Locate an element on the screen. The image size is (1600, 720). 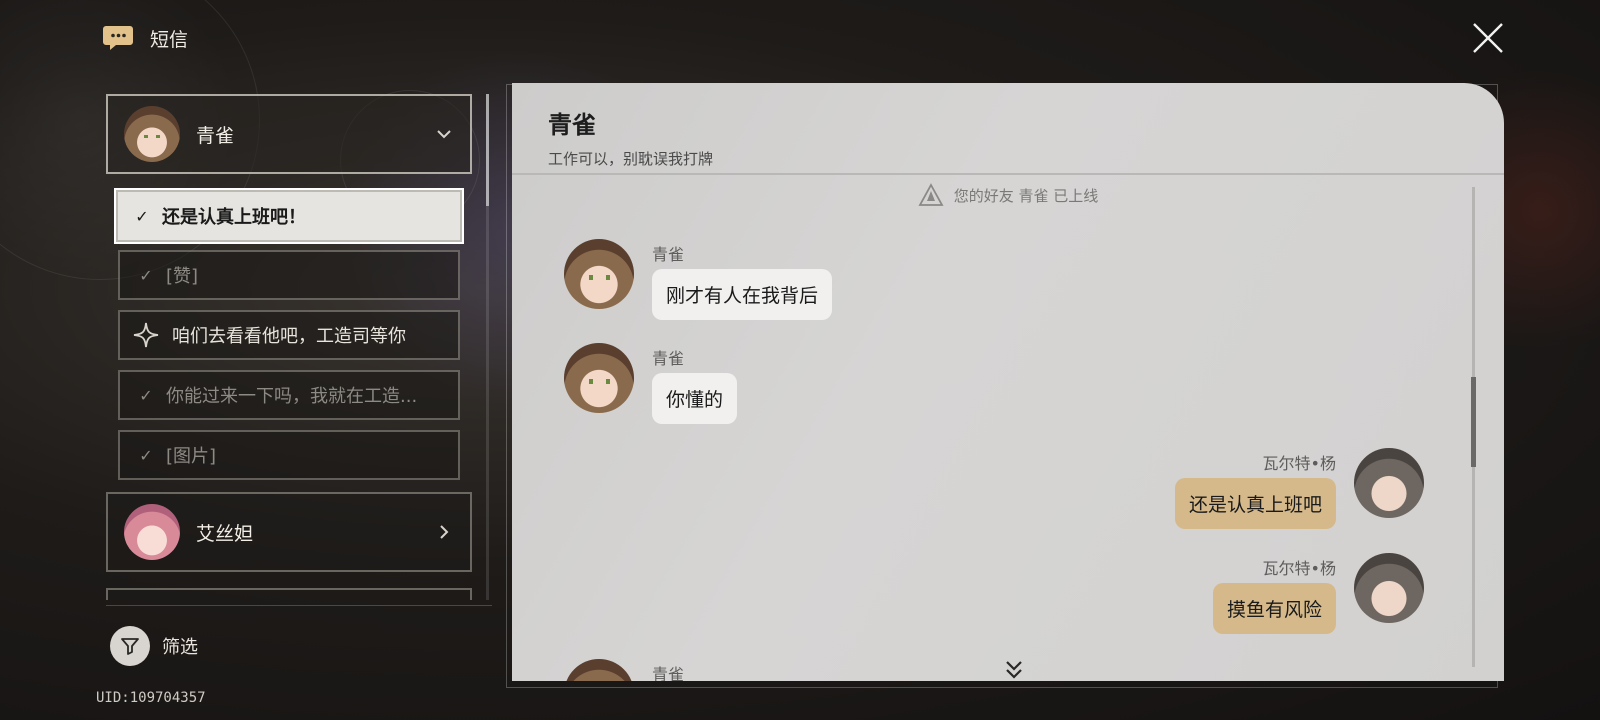
chevron-right-icon is located at coordinates (444, 532).